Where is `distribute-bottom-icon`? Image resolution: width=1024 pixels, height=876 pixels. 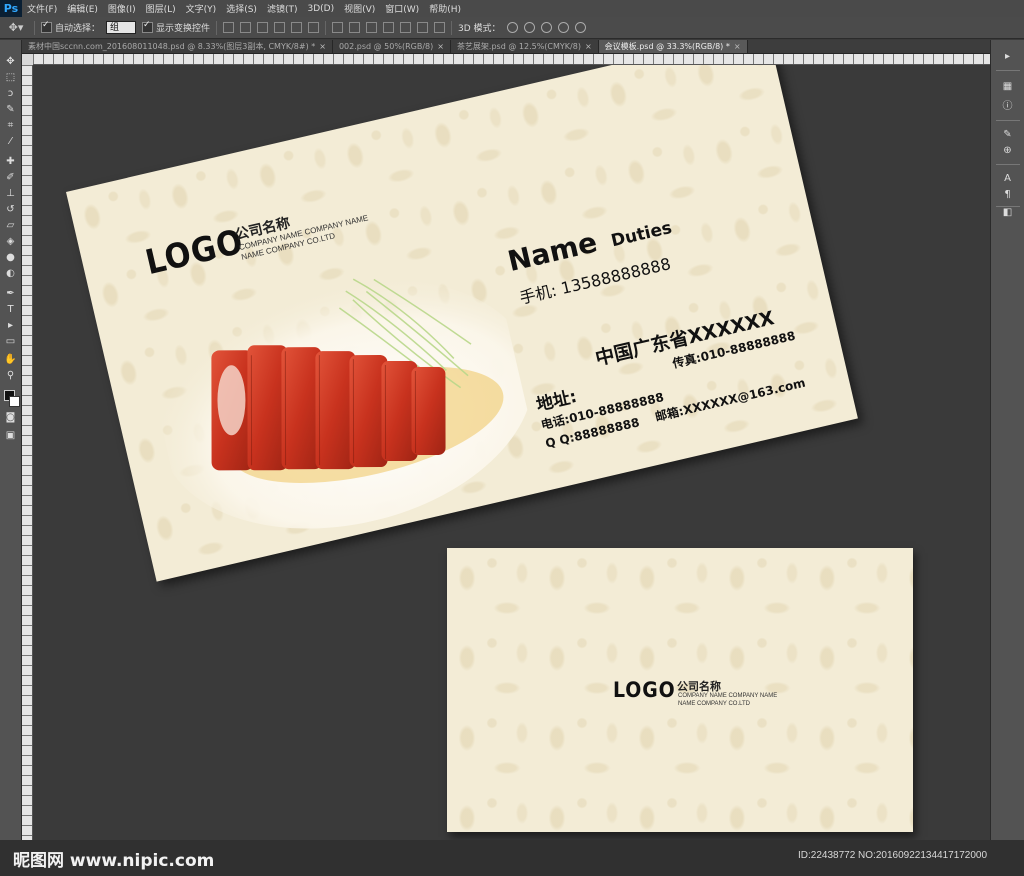 distribute-bottom-icon is located at coordinates (372, 27).